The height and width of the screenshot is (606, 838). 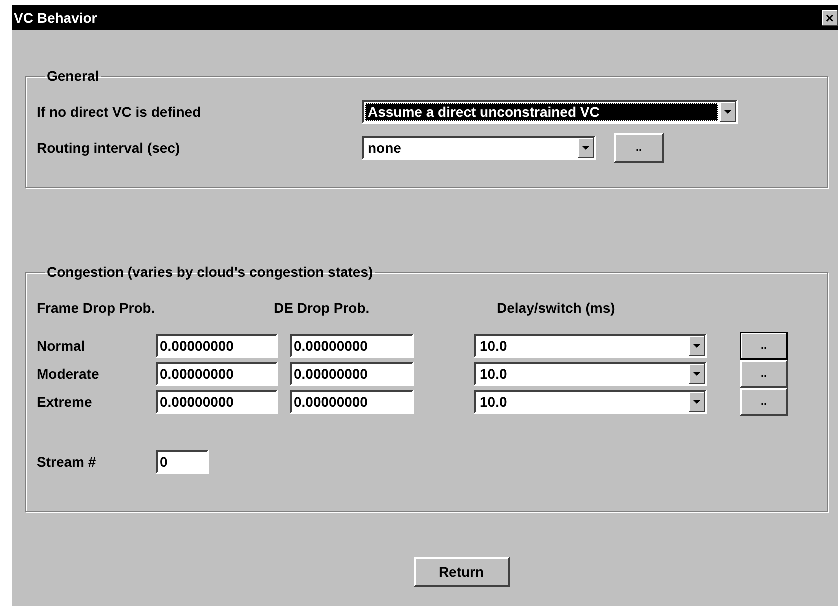 What do you see at coordinates (96, 308) in the screenshot?
I see `column-header: Frame Drop Prob.` at bounding box center [96, 308].